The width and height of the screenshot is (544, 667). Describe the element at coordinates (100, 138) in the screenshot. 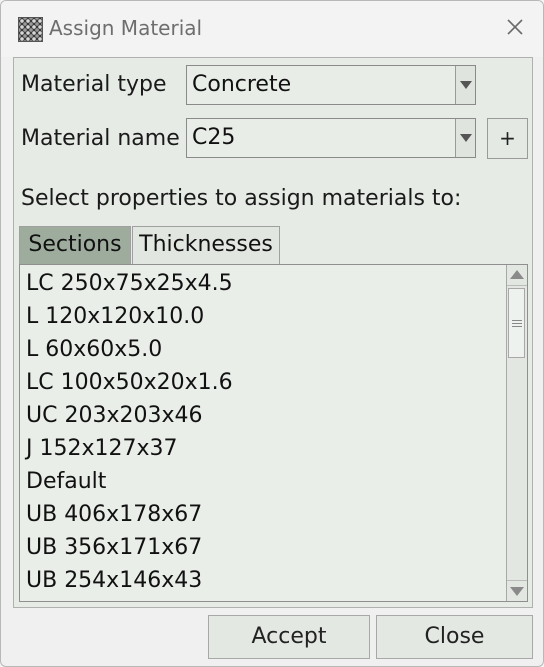

I see `material-name-label: Material name` at that location.